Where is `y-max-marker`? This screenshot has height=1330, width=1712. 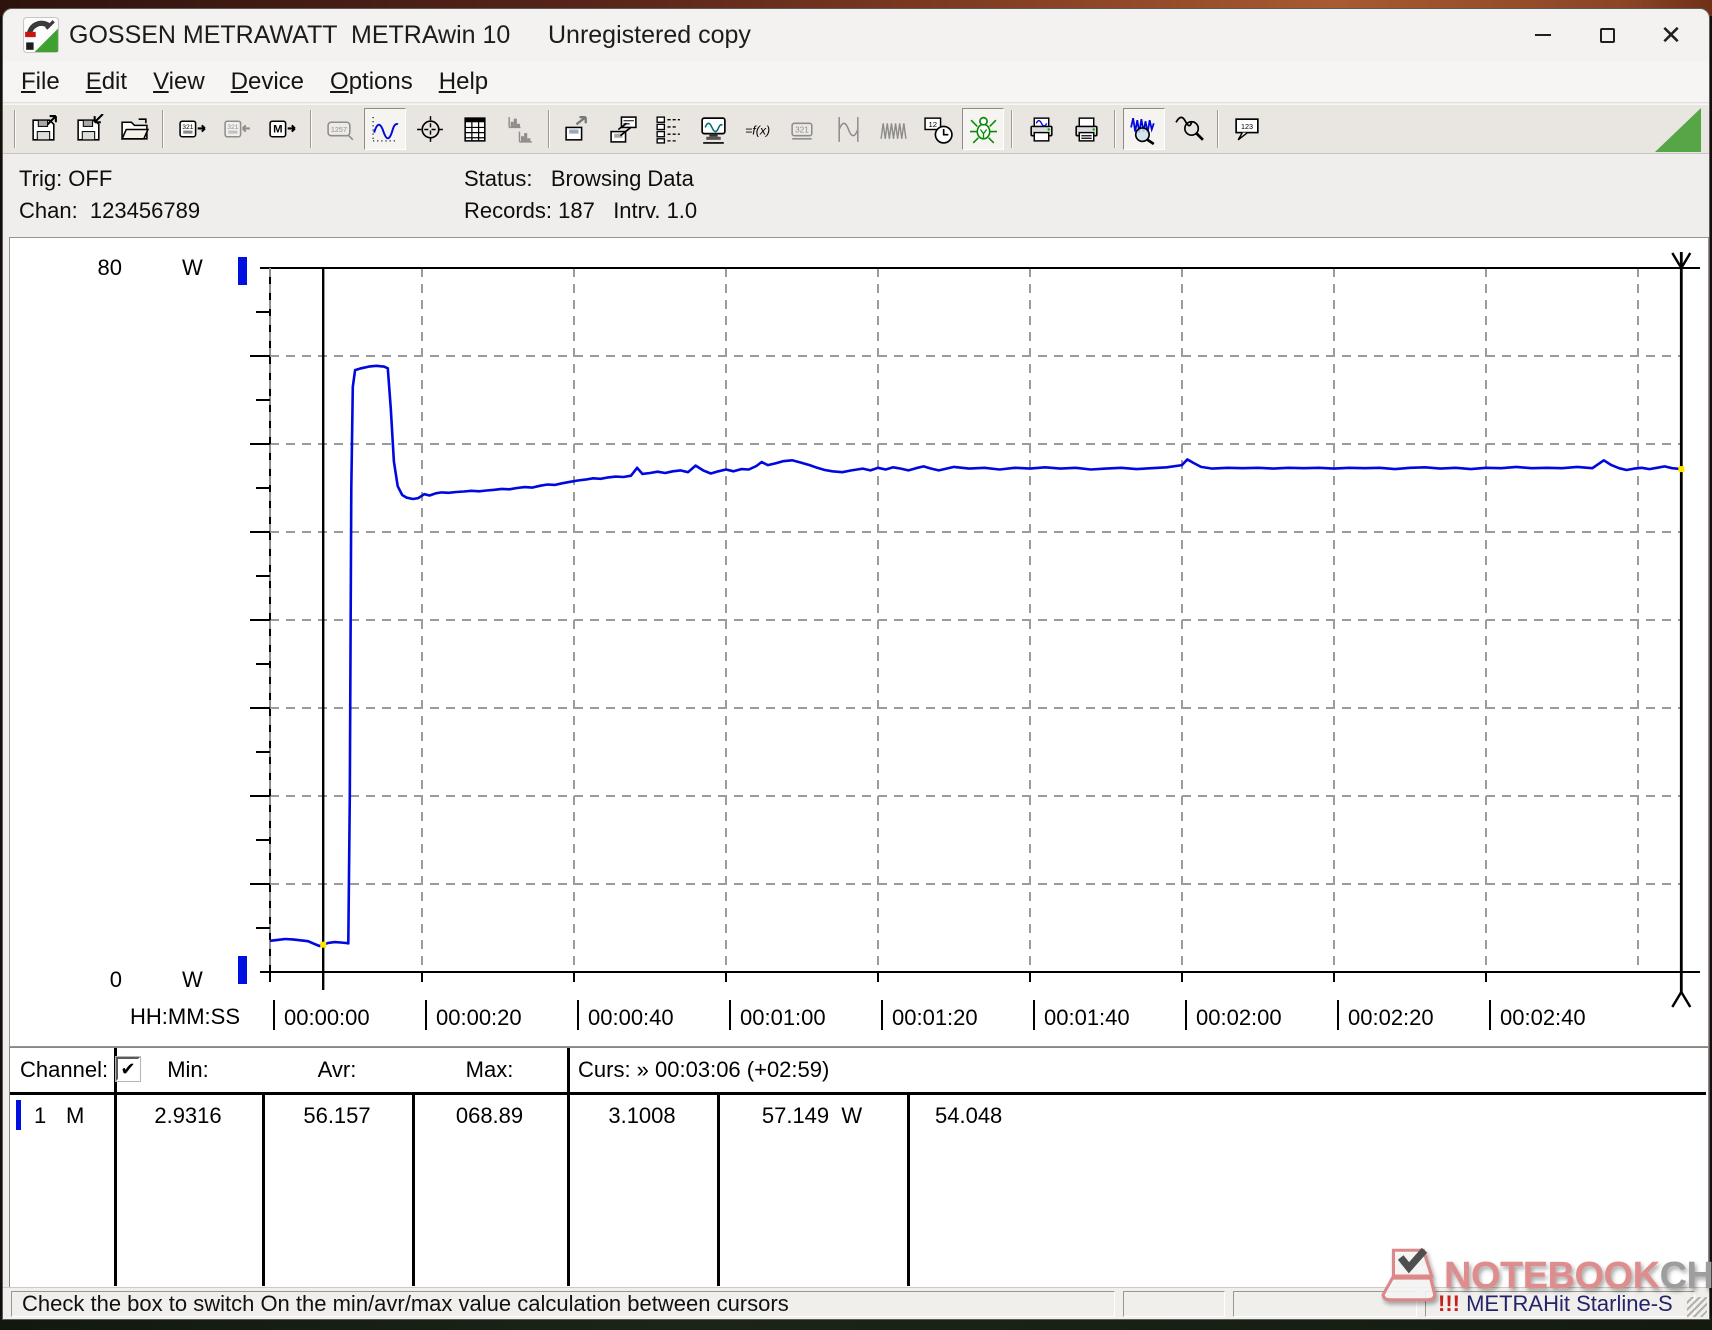
y-max-marker is located at coordinates (242, 271).